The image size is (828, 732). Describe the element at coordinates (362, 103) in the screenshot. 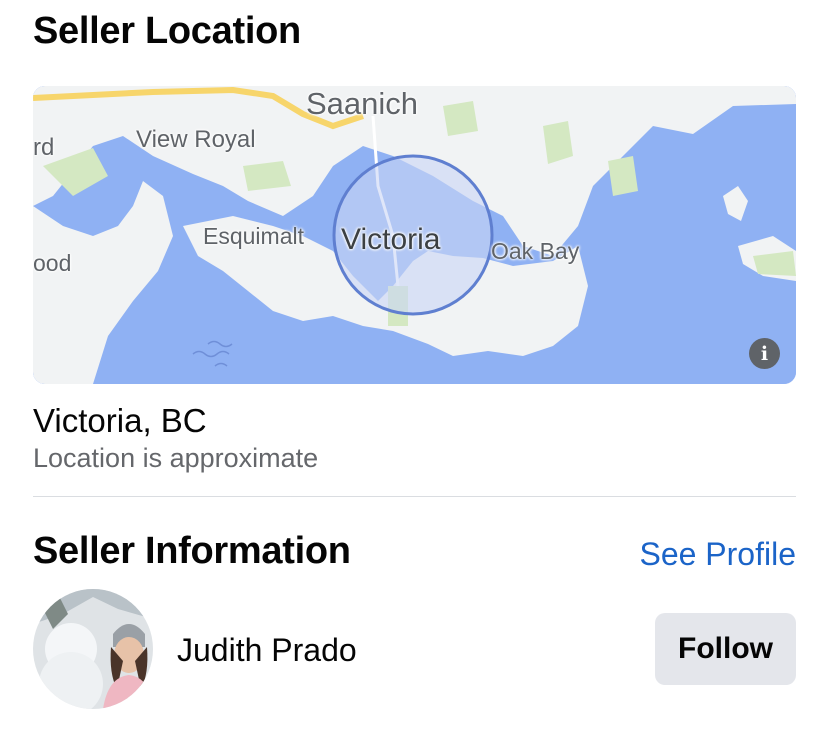

I see `map-label-saanich: Saanich` at that location.